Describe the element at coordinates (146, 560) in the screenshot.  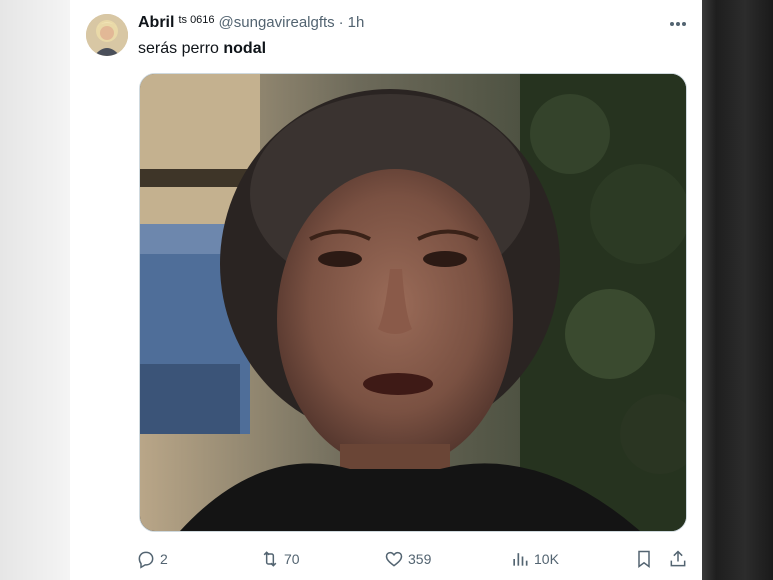
I see `reply-bubble-icon` at that location.